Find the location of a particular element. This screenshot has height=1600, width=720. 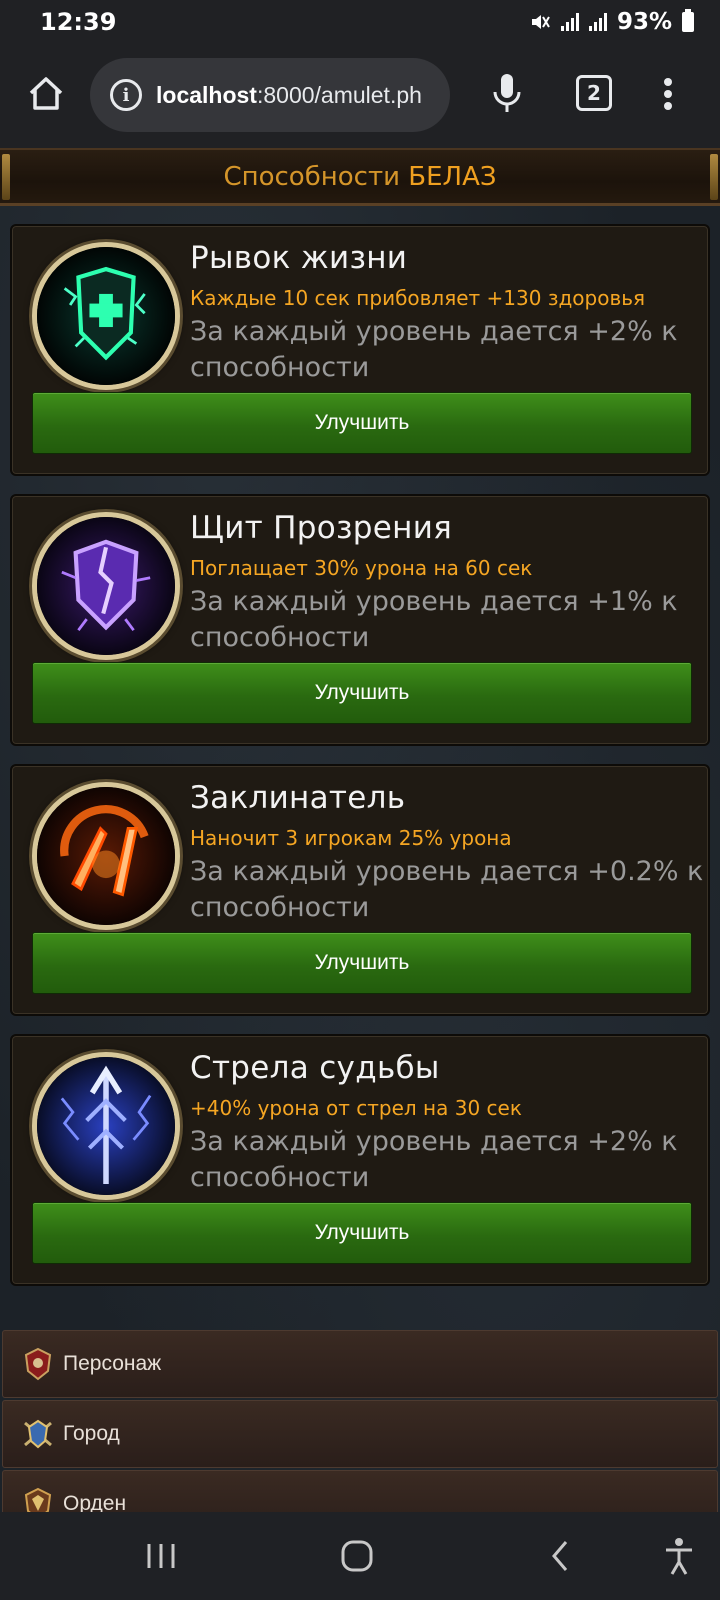

tab-switcher-button: 2 is located at coordinates (594, 93).